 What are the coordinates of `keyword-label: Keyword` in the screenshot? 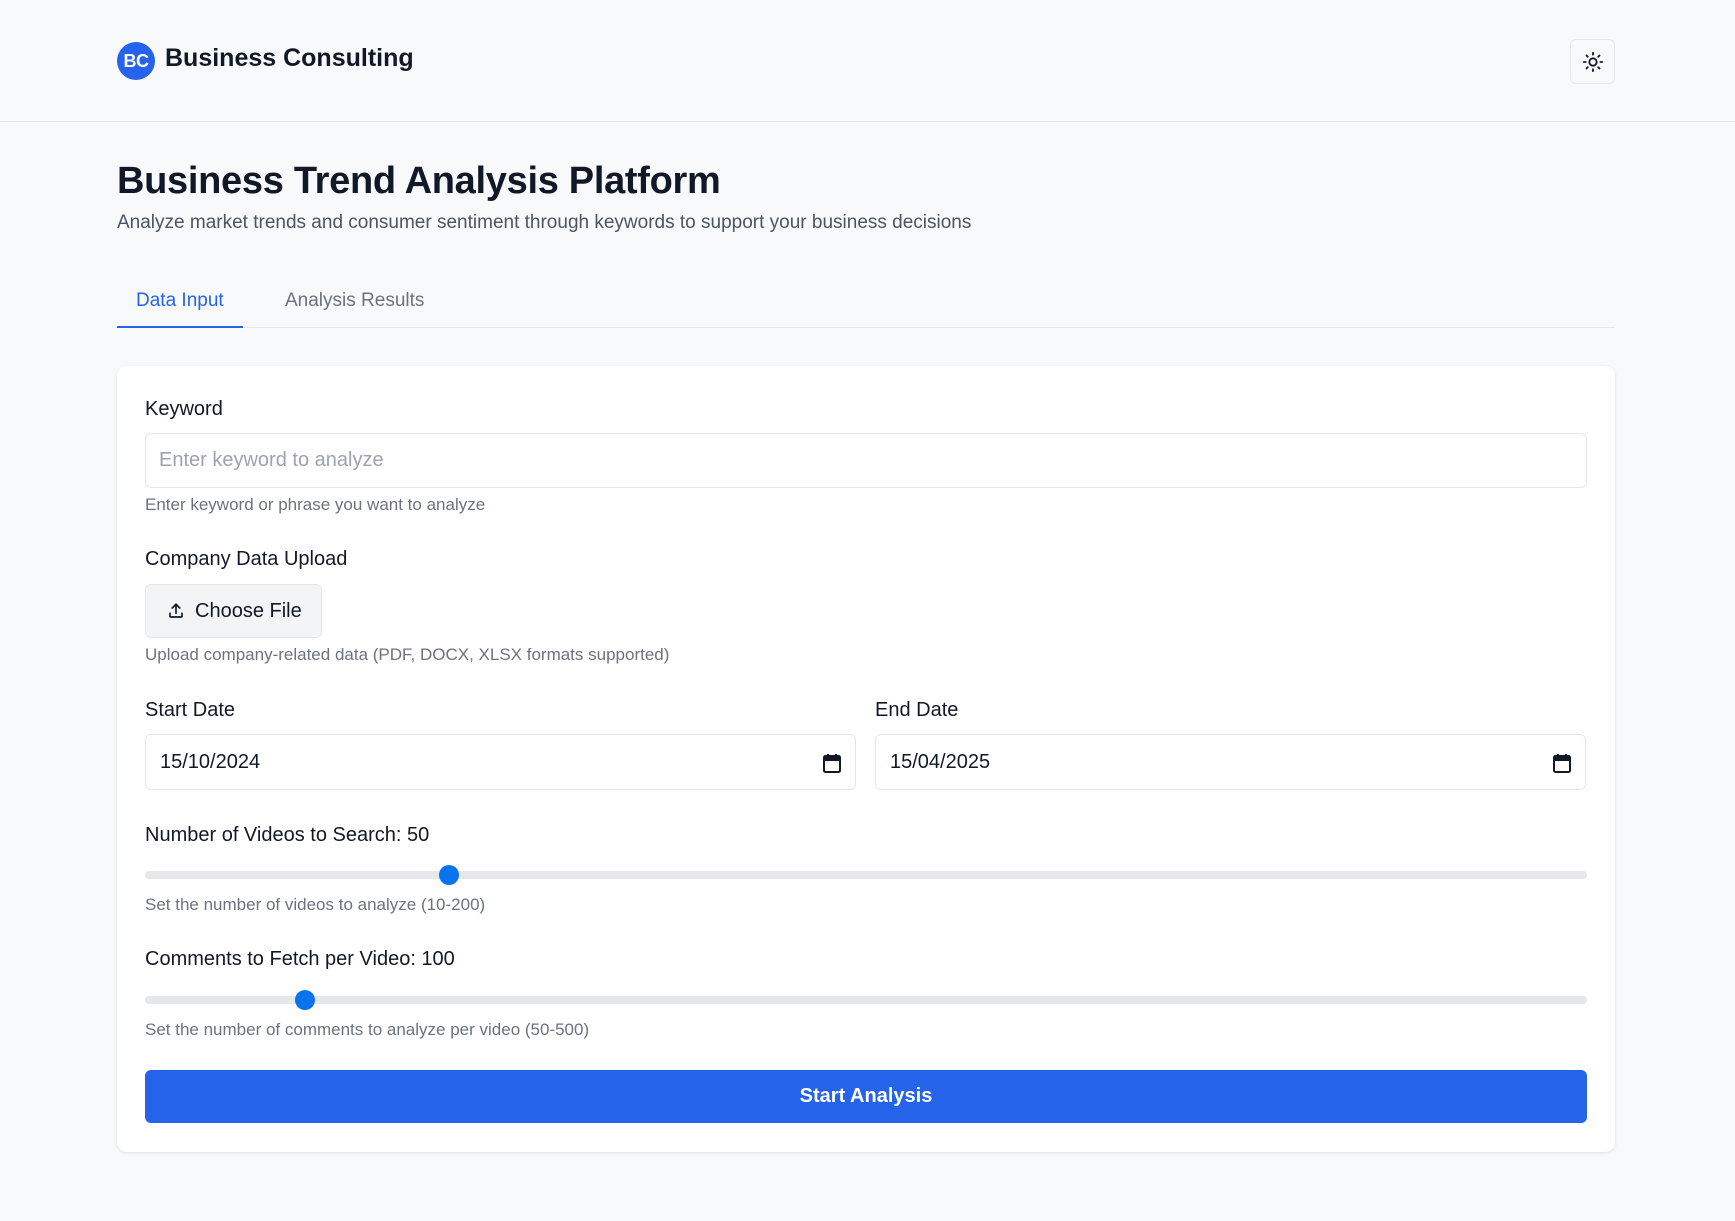 It's located at (184, 409).